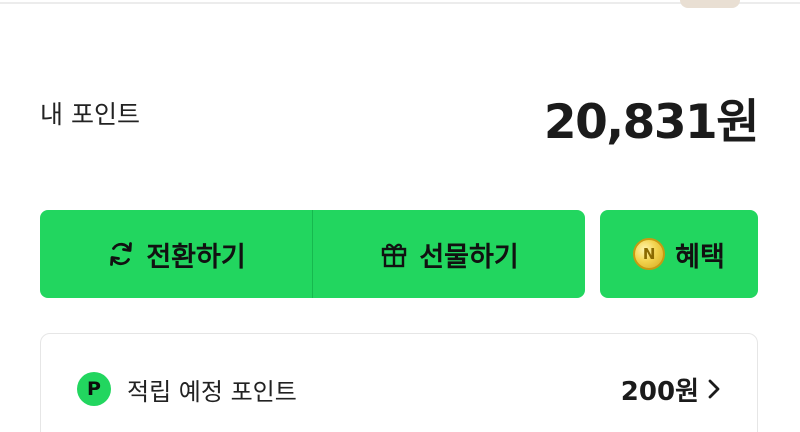 This screenshot has height=432, width=800. What do you see at coordinates (196, 257) in the screenshot?
I see `convert-button-label: 전환하기` at bounding box center [196, 257].